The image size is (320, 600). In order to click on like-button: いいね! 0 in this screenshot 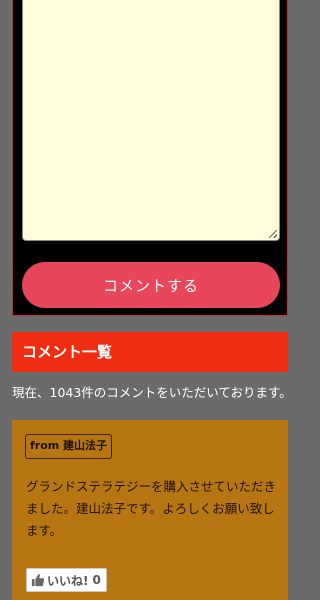, I will do `click(66, 580)`.